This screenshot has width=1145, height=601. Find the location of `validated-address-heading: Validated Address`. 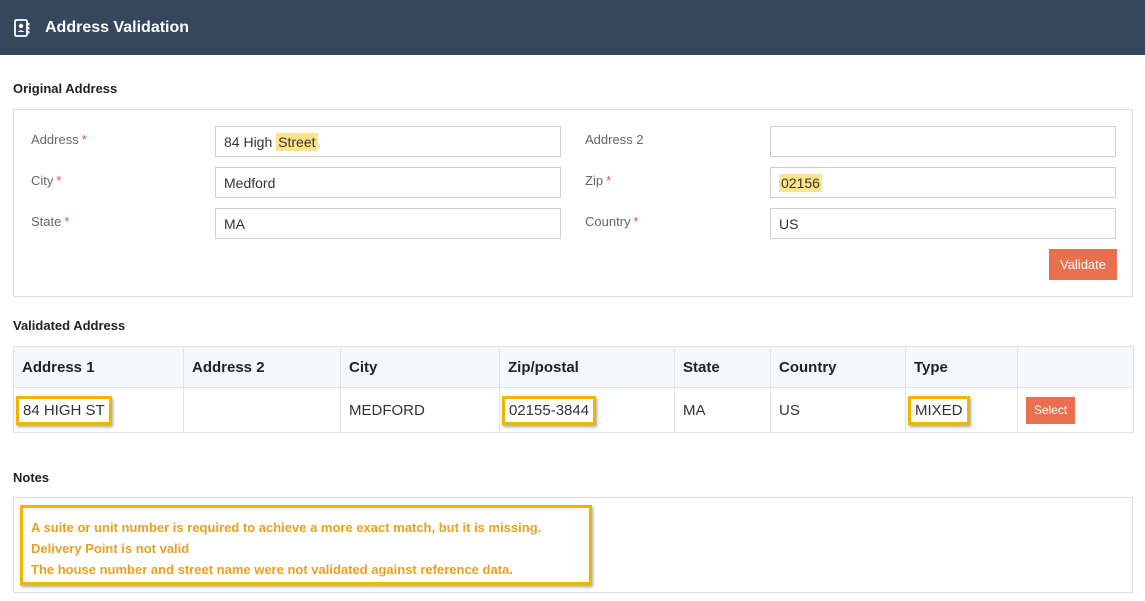

validated-address-heading: Validated Address is located at coordinates (69, 325).